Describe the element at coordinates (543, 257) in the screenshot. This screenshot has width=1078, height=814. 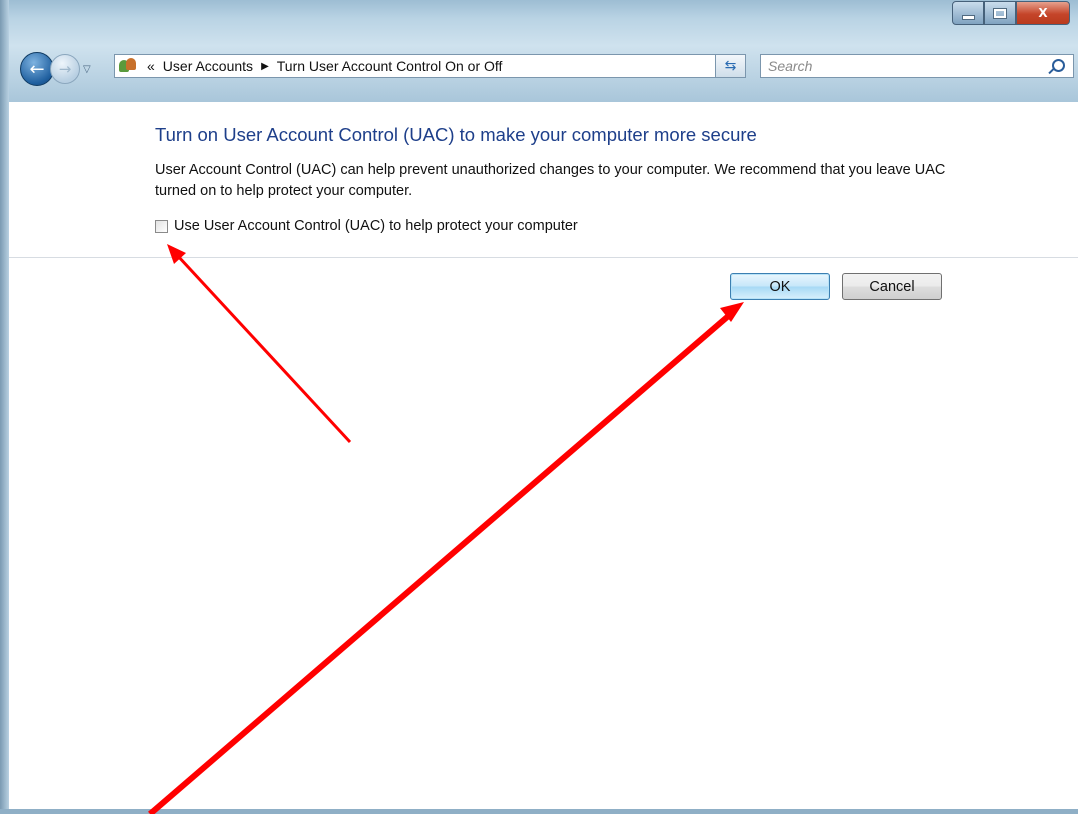
I see `divider` at that location.